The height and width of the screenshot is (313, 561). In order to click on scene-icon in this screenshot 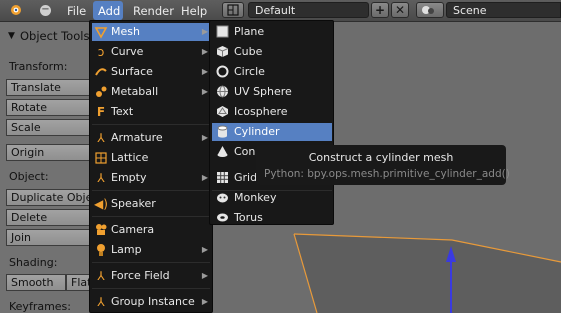, I will do `click(430, 10)`.